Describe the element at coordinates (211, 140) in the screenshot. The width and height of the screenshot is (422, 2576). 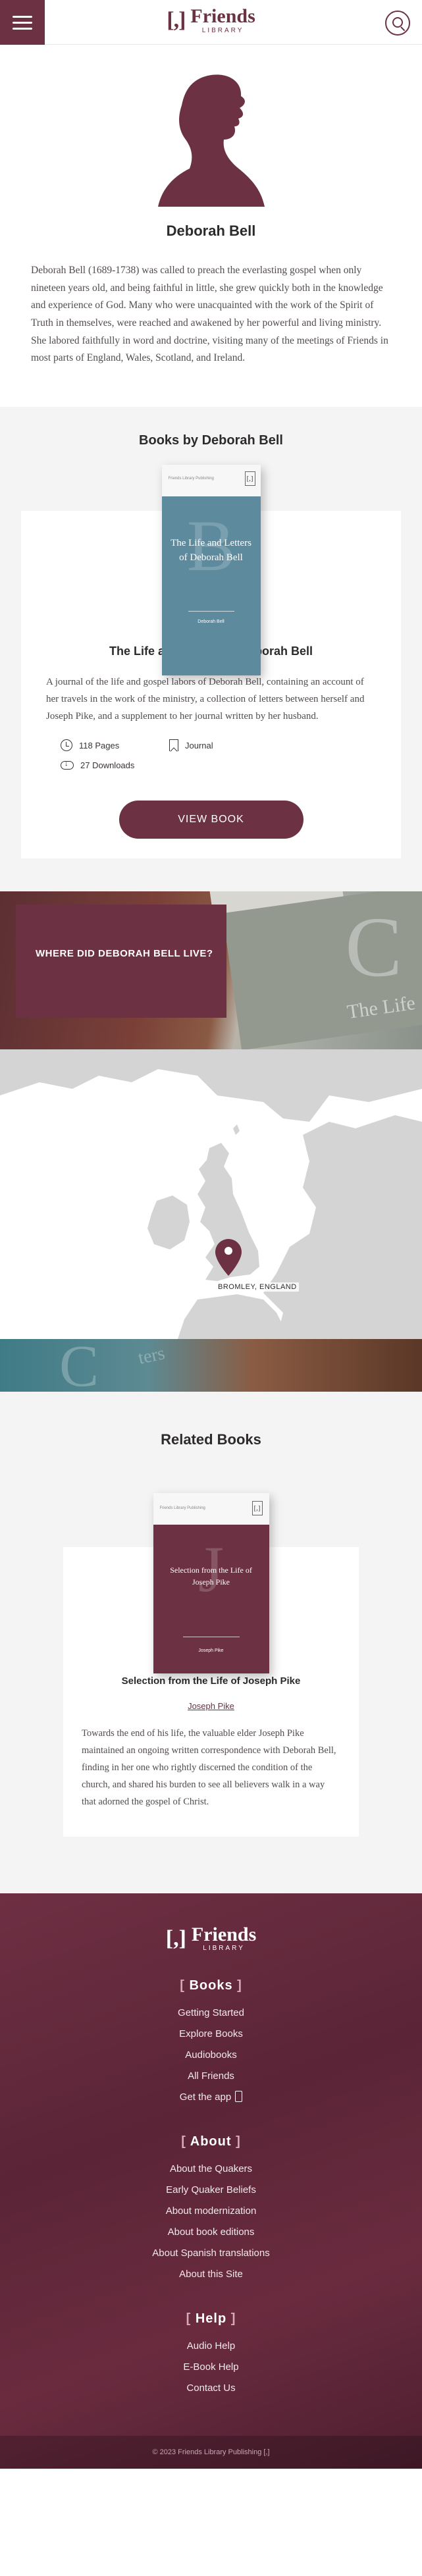
I see `author-silhouette-image` at that location.